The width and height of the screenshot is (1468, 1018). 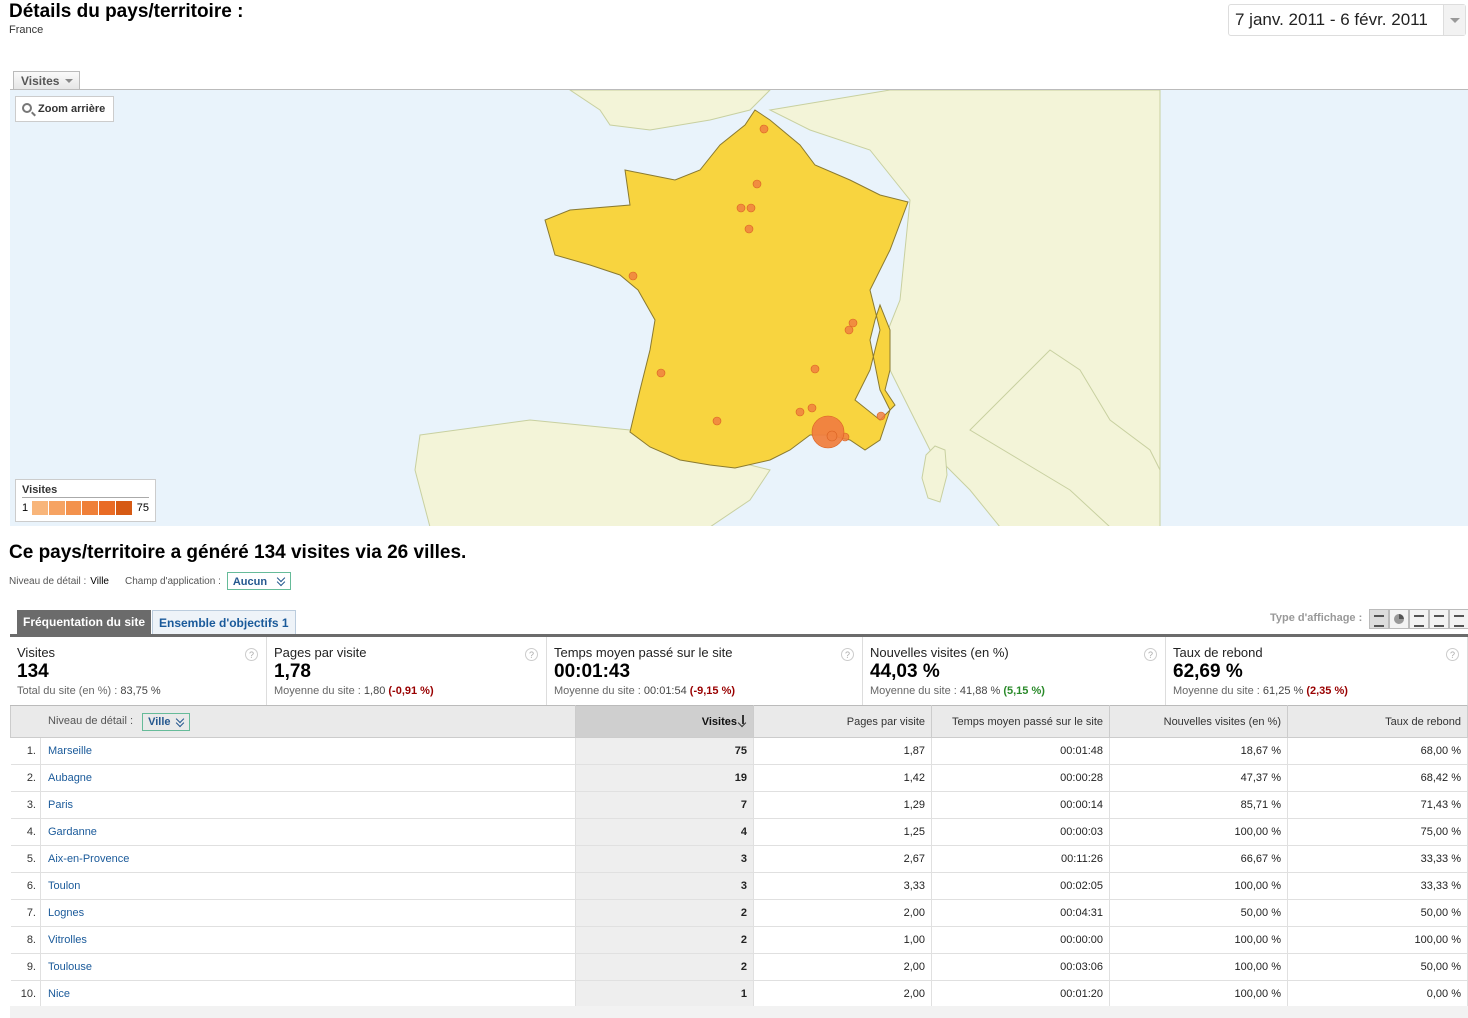 I want to click on comparison-view-icon, so click(x=1439, y=619).